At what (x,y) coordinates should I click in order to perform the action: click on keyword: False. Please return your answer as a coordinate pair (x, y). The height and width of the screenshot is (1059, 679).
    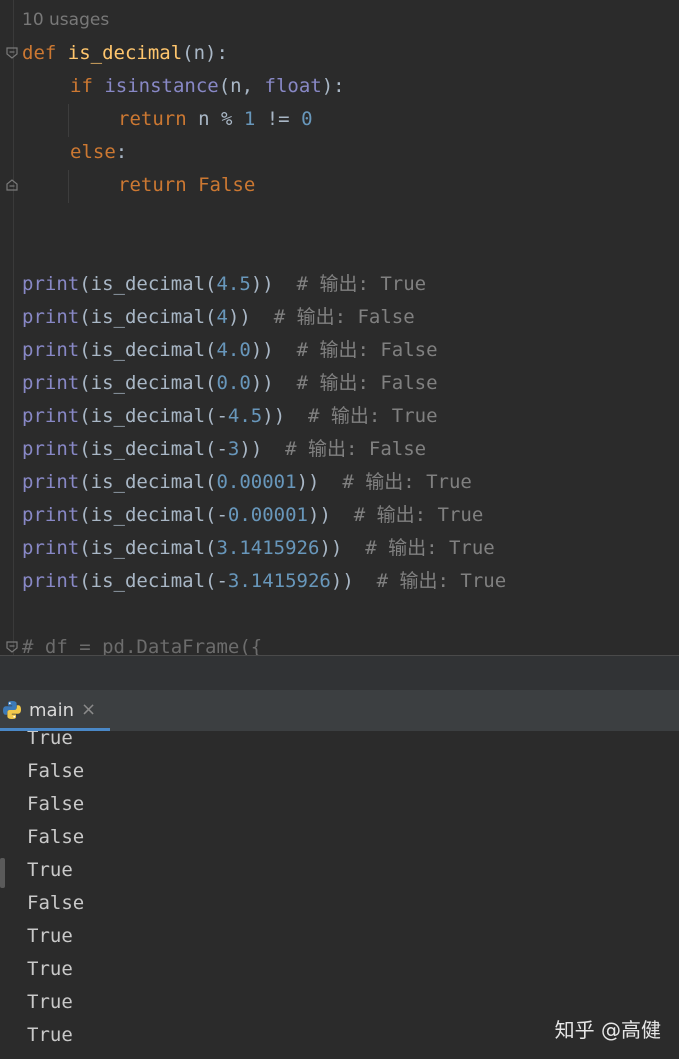
    Looking at the image, I should click on (221, 185).